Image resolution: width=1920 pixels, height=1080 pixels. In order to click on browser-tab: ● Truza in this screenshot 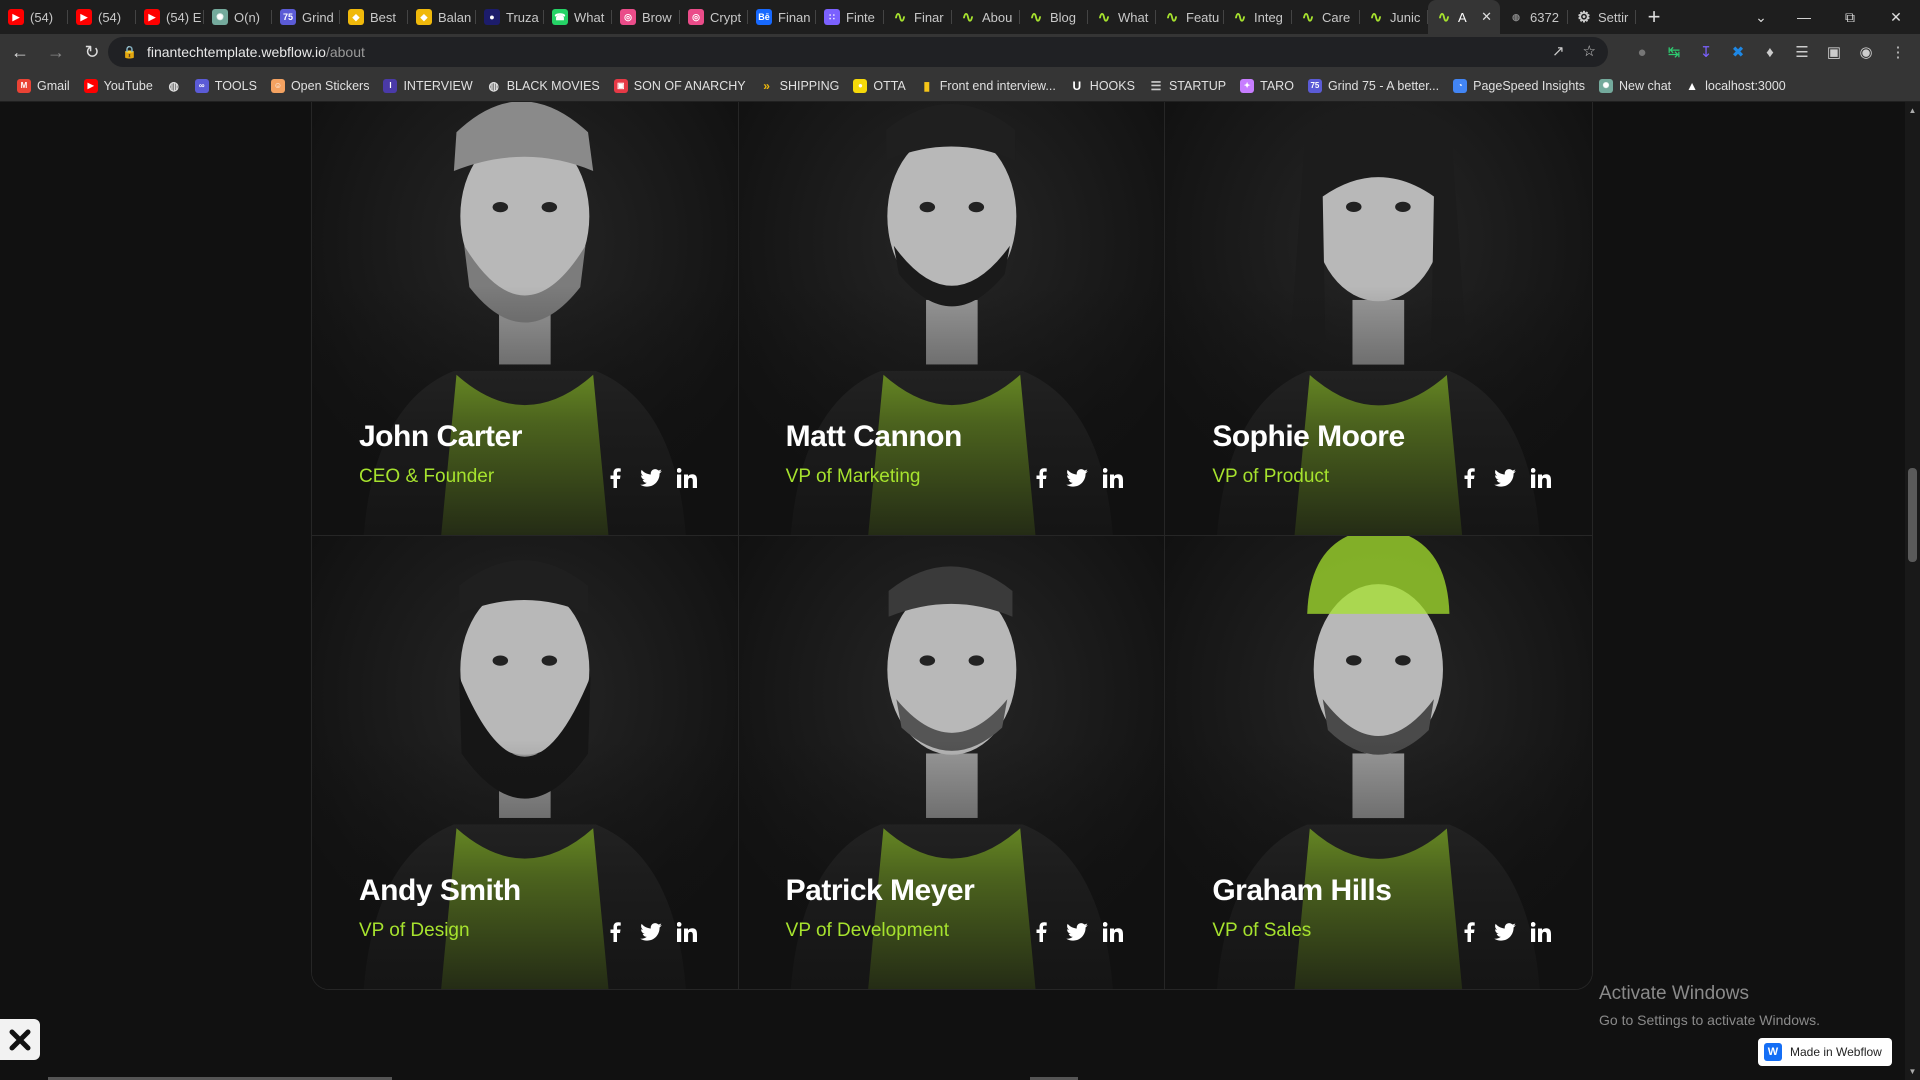, I will do `click(510, 17)`.